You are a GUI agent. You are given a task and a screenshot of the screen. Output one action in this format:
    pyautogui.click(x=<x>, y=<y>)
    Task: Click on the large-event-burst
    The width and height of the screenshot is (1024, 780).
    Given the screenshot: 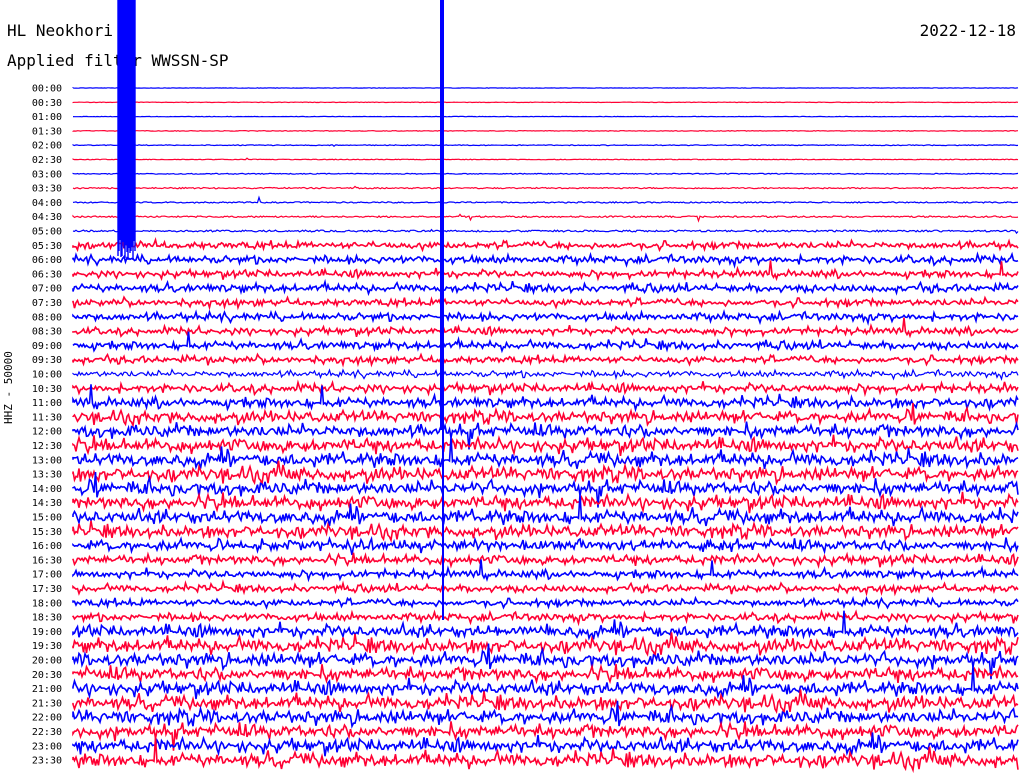 What is the action you would take?
    pyautogui.click(x=126, y=130)
    